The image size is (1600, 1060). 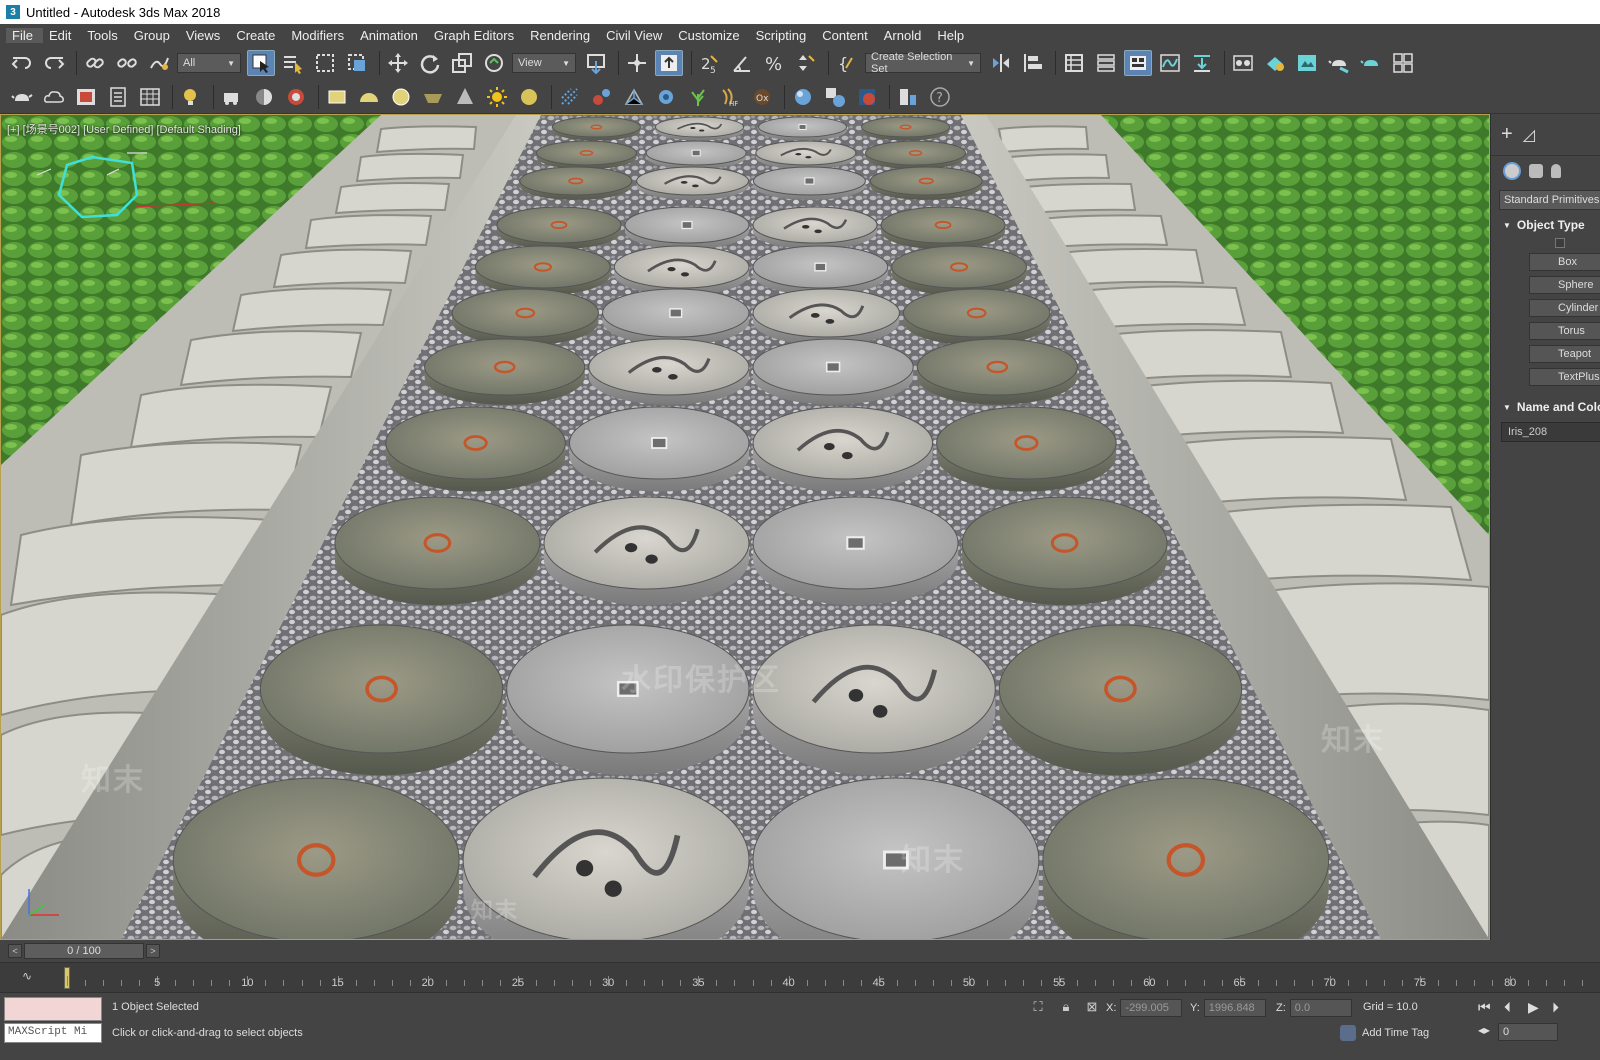 What do you see at coordinates (159, 63) in the screenshot?
I see `bind-space-warp-button` at bounding box center [159, 63].